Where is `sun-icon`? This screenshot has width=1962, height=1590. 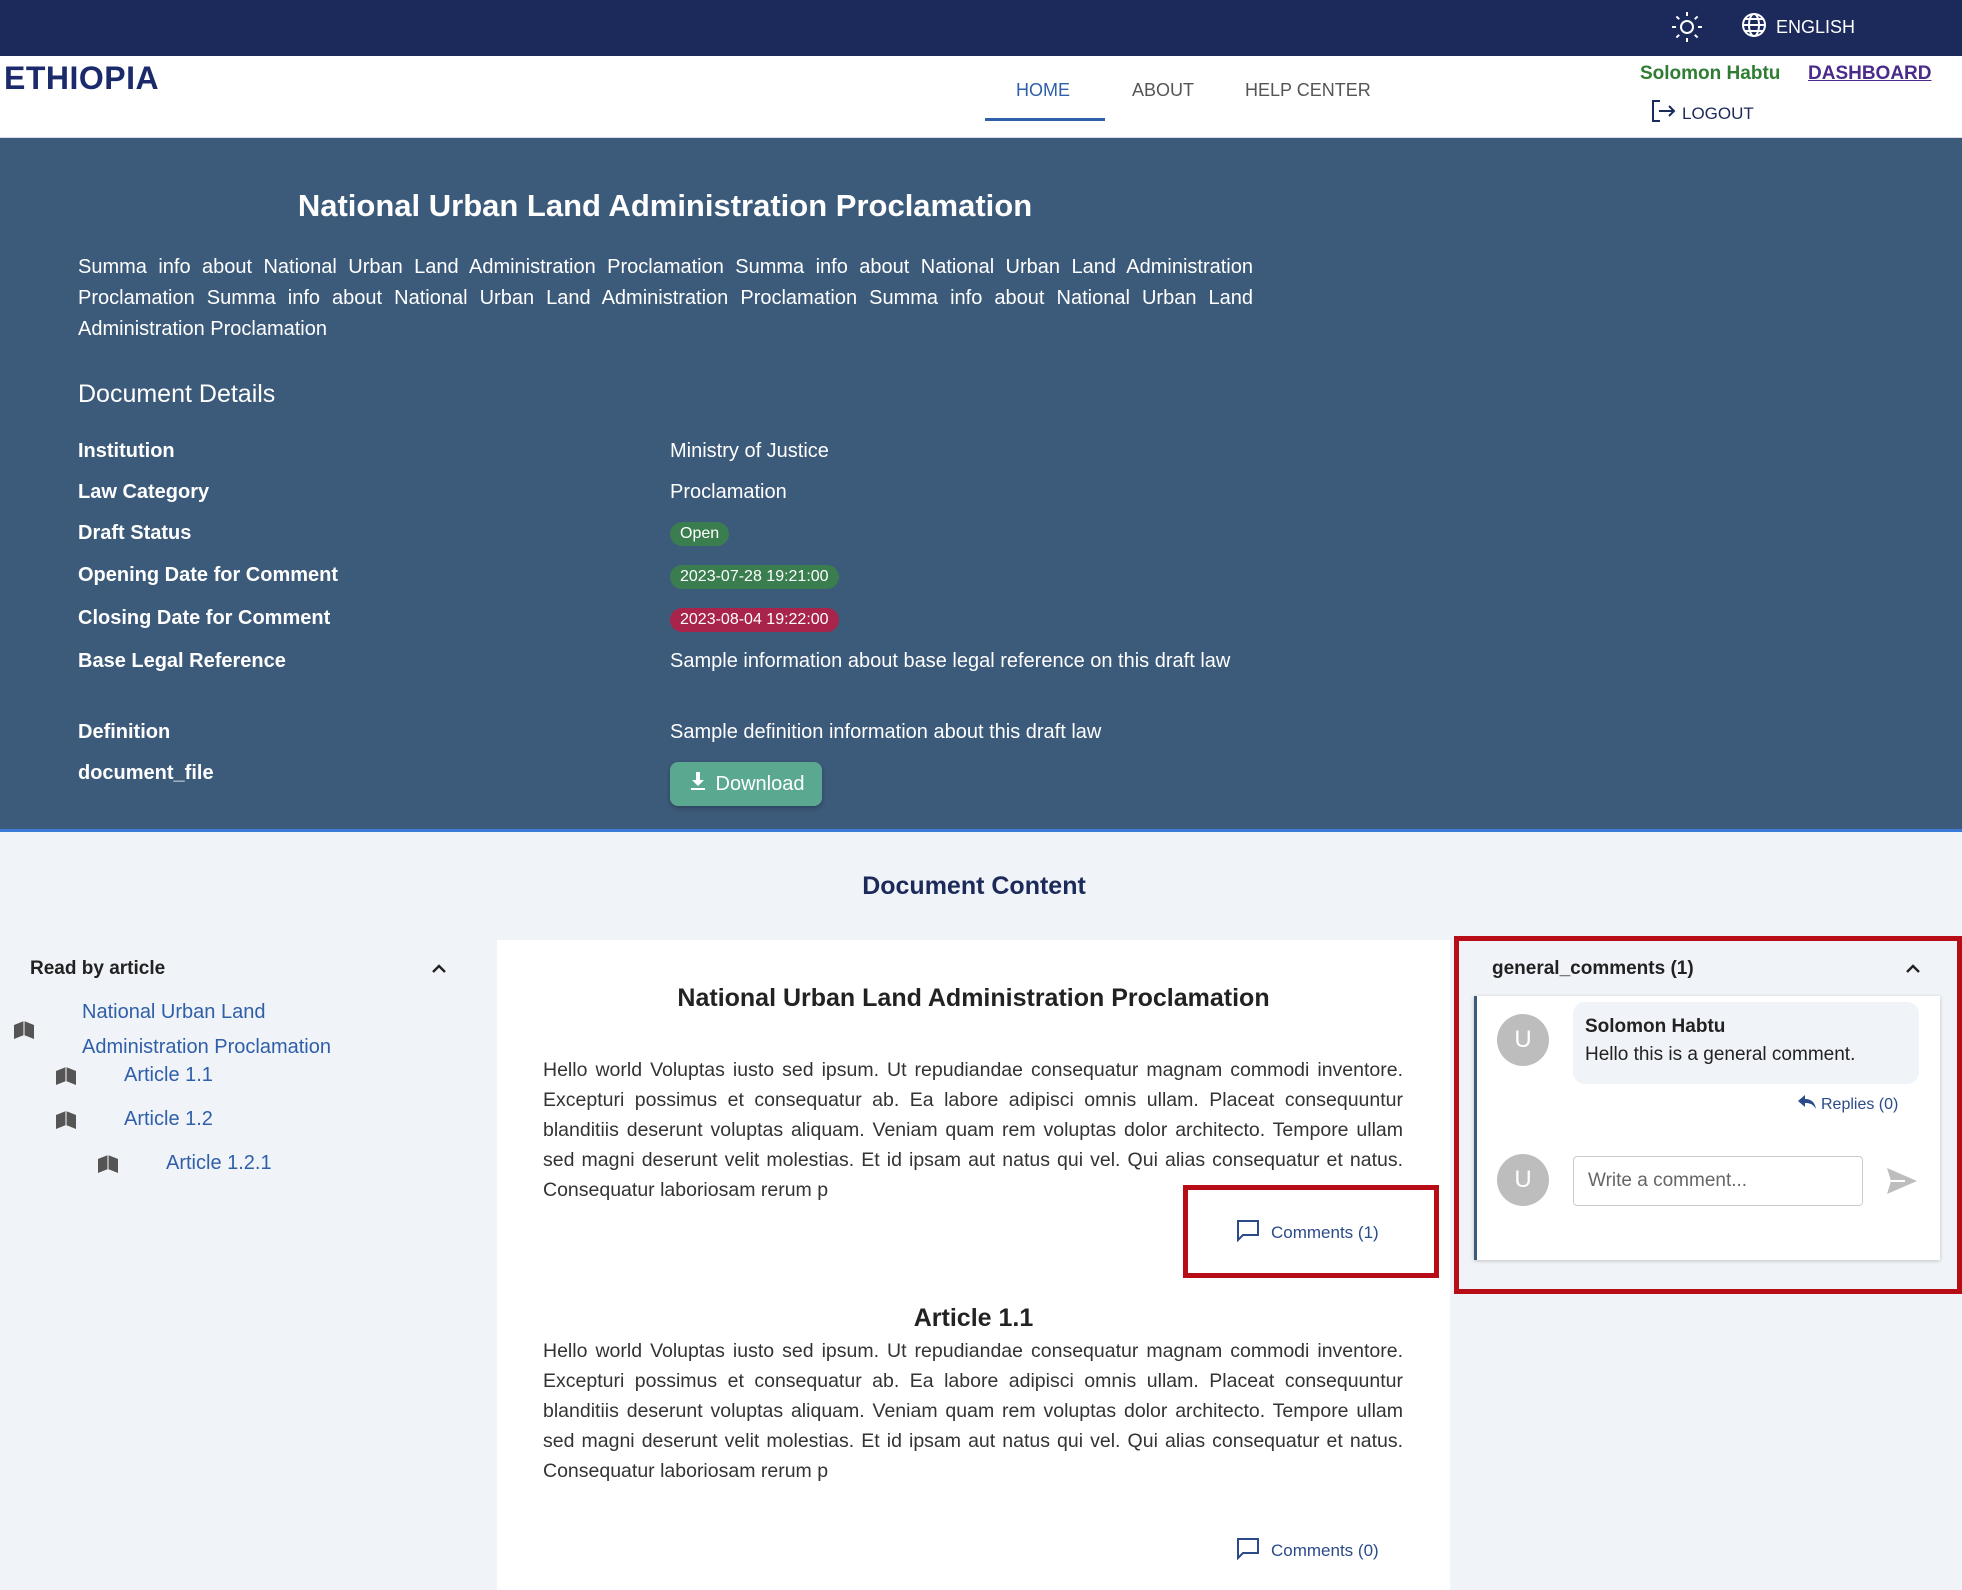 sun-icon is located at coordinates (1687, 27).